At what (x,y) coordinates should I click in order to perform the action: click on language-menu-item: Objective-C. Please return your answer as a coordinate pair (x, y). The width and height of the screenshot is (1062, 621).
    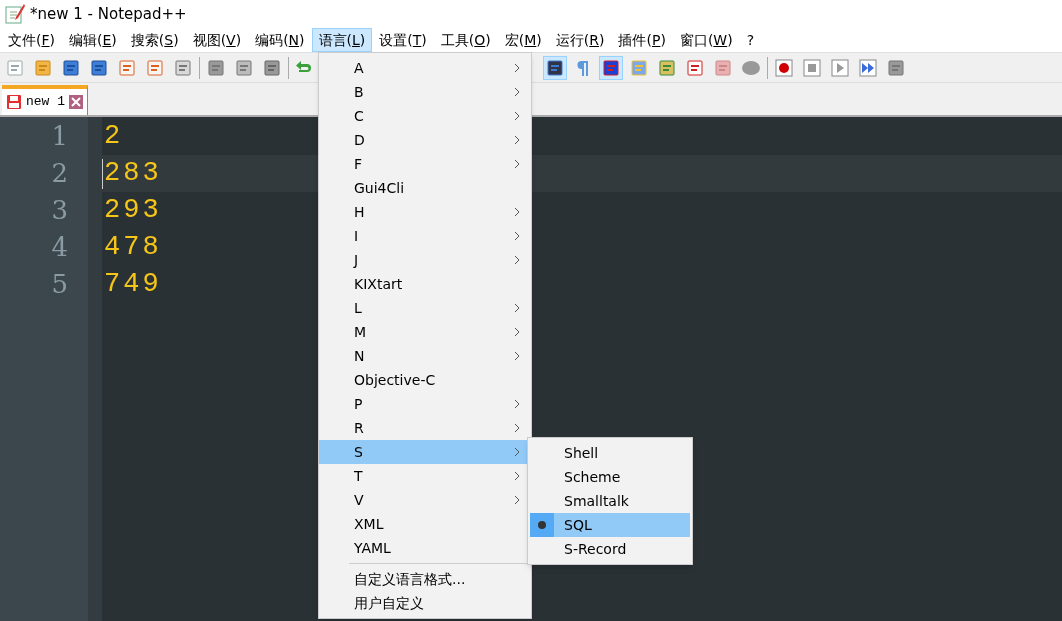
    Looking at the image, I should click on (425, 380).